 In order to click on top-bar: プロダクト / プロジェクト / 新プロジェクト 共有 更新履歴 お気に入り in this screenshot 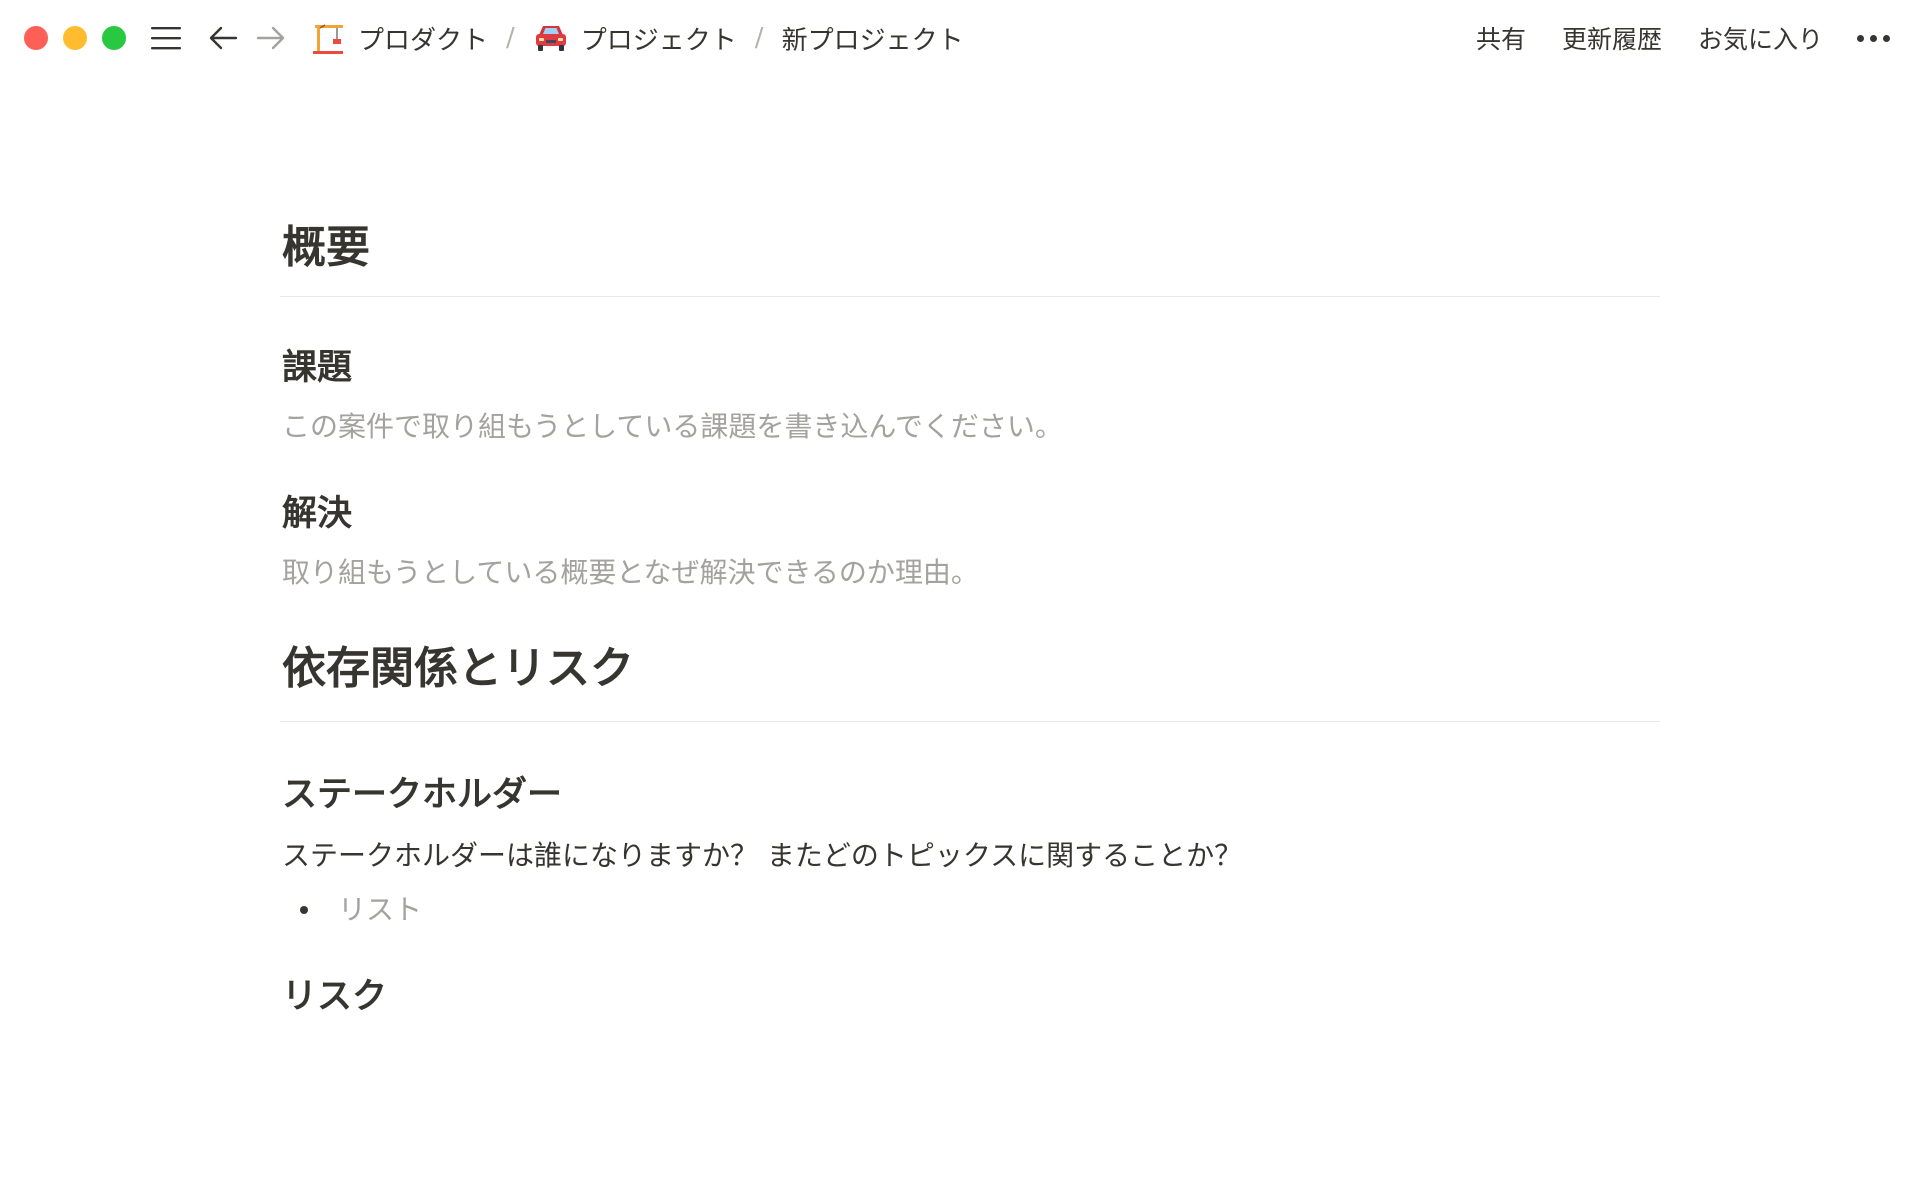, I will do `click(960, 38)`.